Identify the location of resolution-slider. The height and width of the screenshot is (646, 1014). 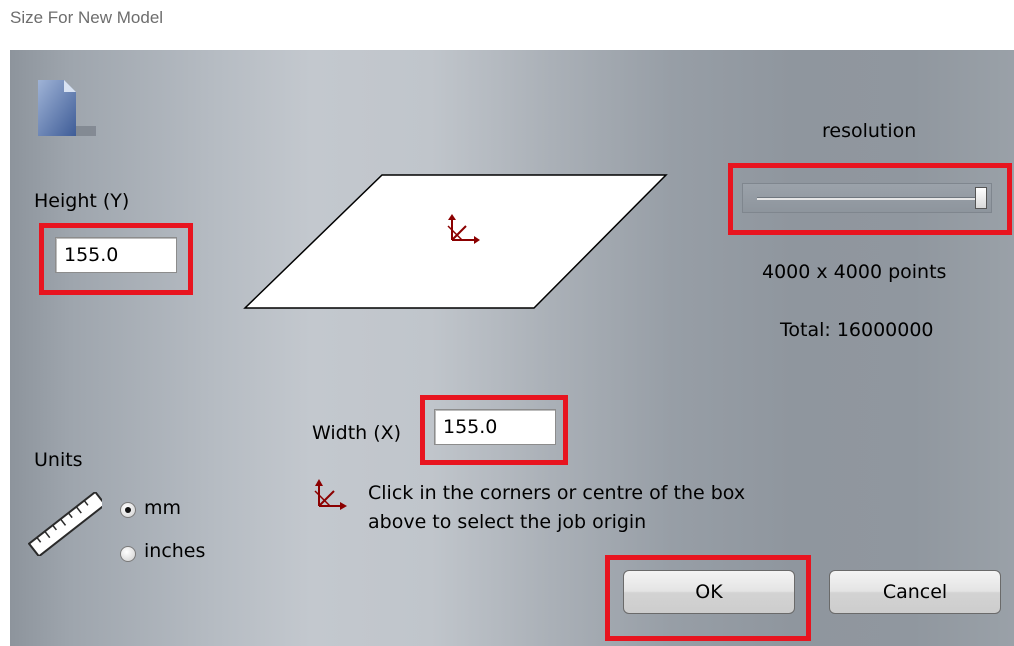
(867, 198).